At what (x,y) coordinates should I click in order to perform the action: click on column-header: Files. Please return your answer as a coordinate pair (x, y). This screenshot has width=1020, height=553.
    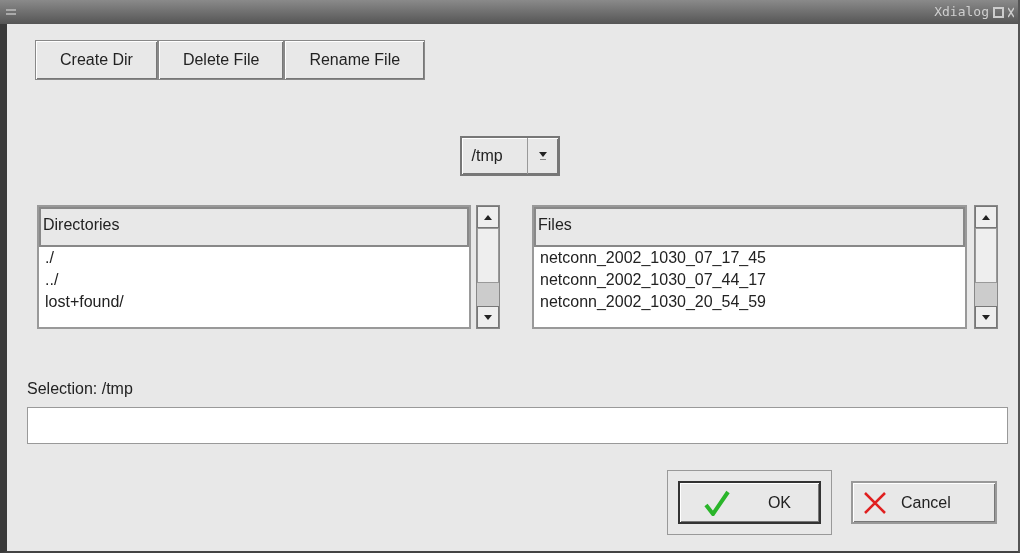
    Looking at the image, I should click on (749, 227).